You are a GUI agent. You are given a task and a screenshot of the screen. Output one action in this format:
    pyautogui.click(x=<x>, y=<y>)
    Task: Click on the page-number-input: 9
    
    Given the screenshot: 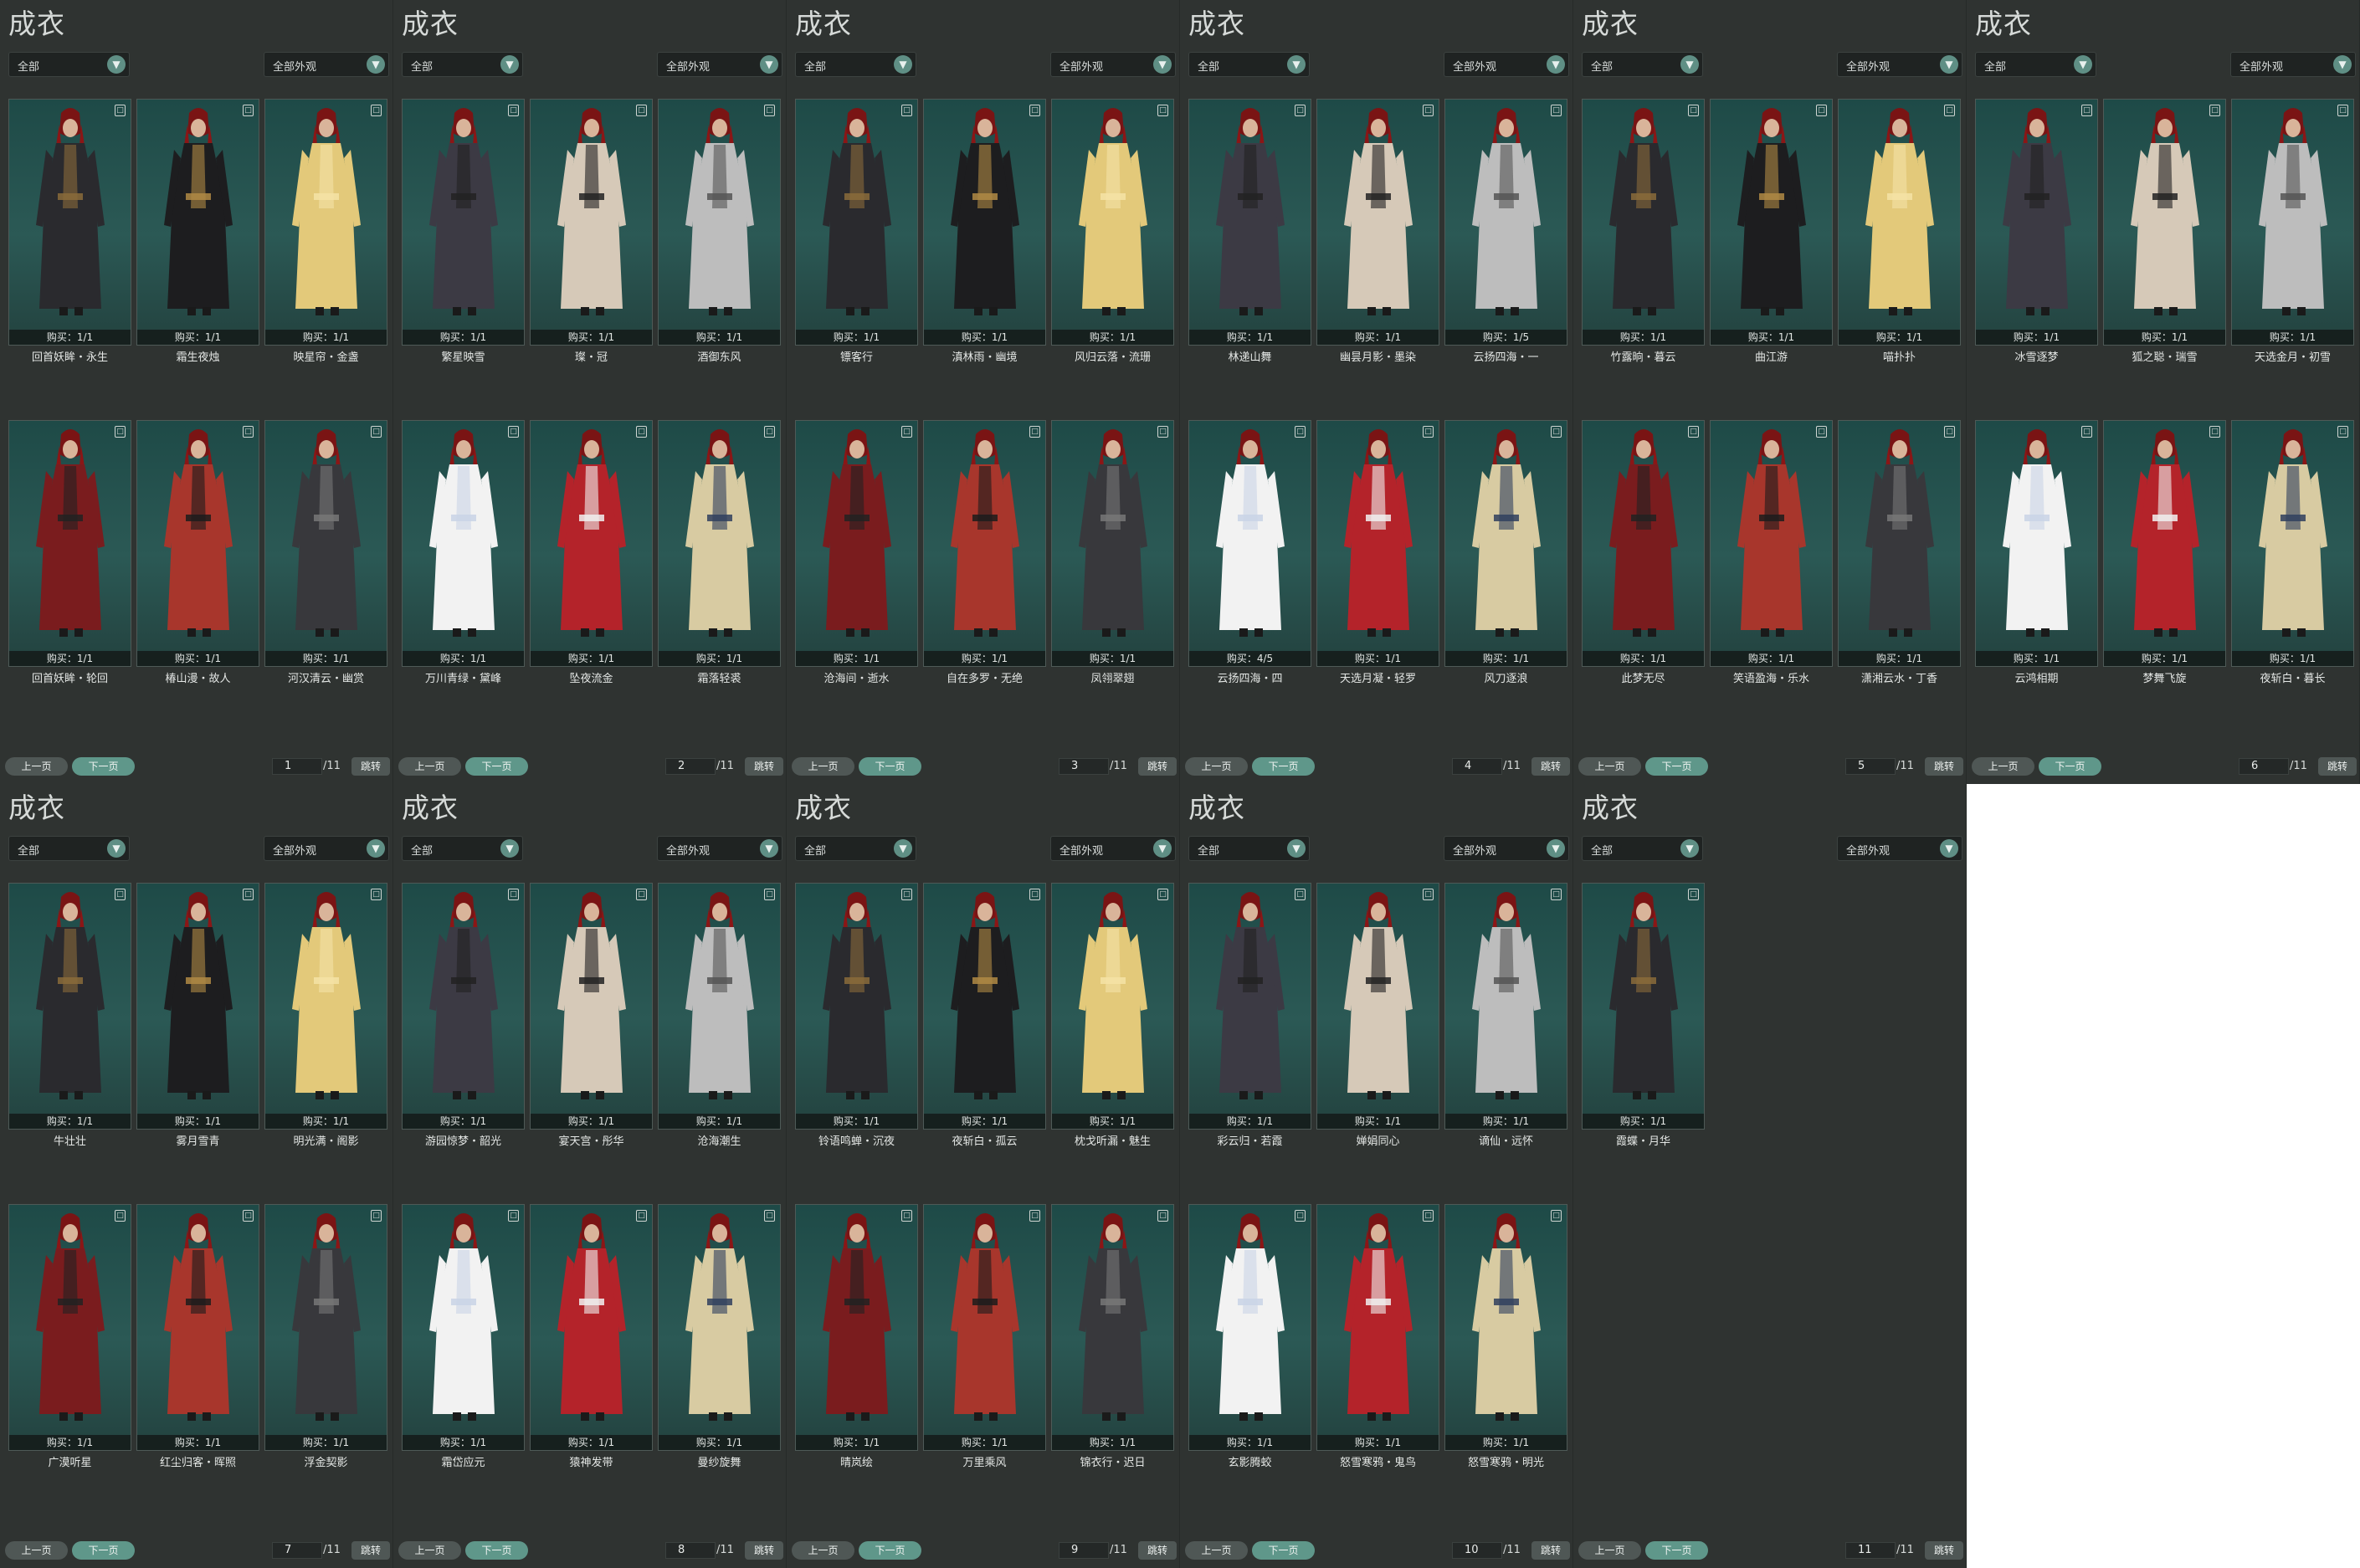 What is the action you would take?
    pyautogui.click(x=1084, y=1551)
    